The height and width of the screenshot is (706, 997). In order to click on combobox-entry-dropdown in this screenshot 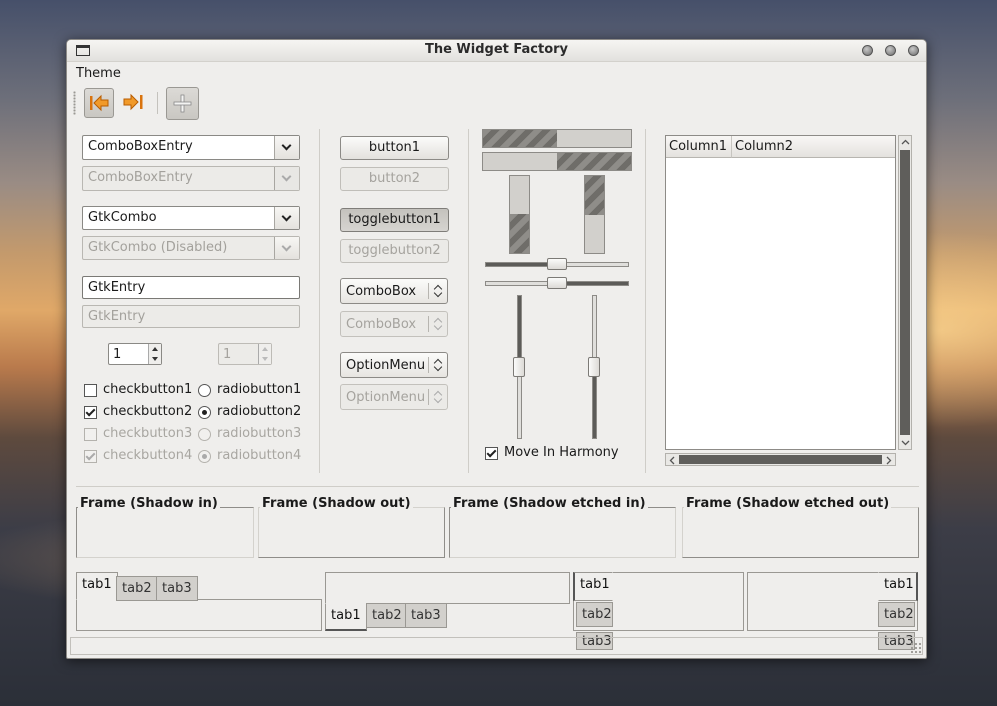, I will do `click(286, 147)`.